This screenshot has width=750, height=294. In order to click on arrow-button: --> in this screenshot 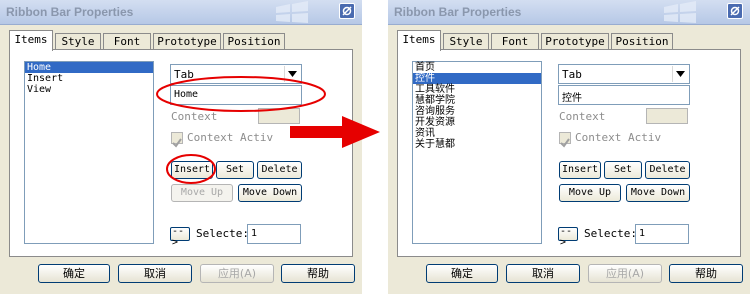, I will do `click(568, 237)`.